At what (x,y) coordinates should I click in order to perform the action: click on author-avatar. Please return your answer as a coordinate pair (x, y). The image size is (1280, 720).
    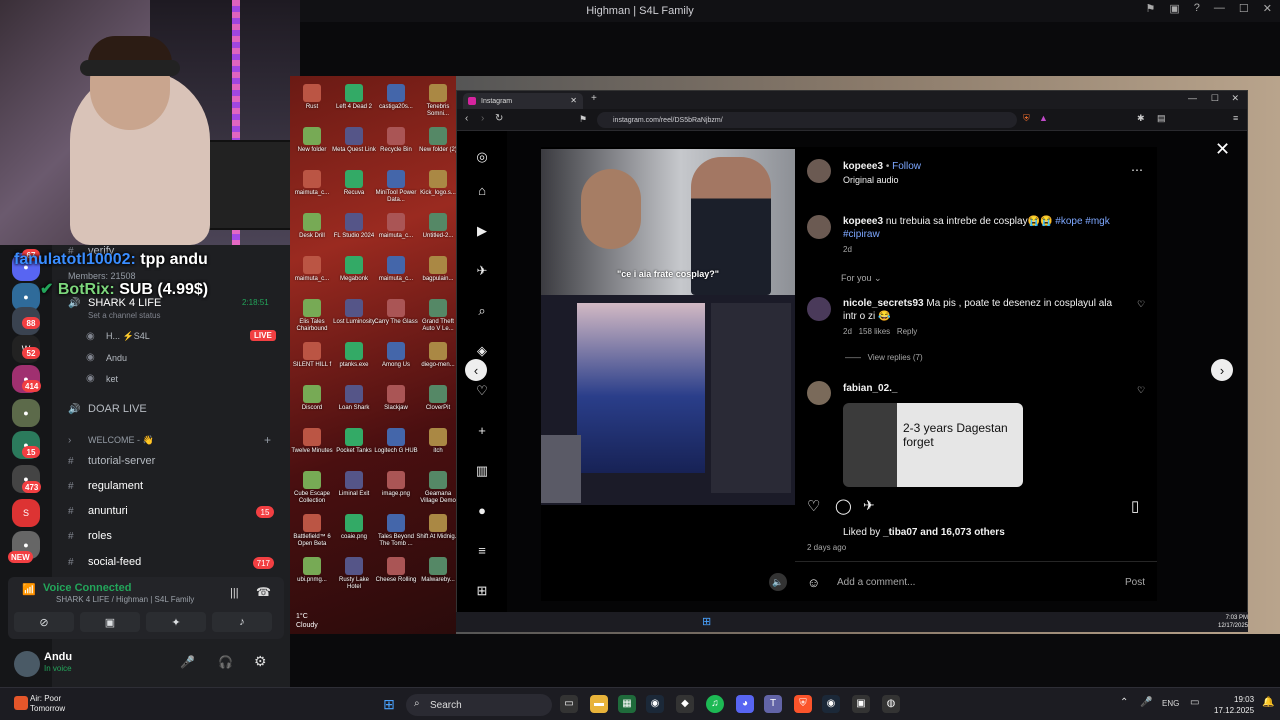
    Looking at the image, I should click on (819, 171).